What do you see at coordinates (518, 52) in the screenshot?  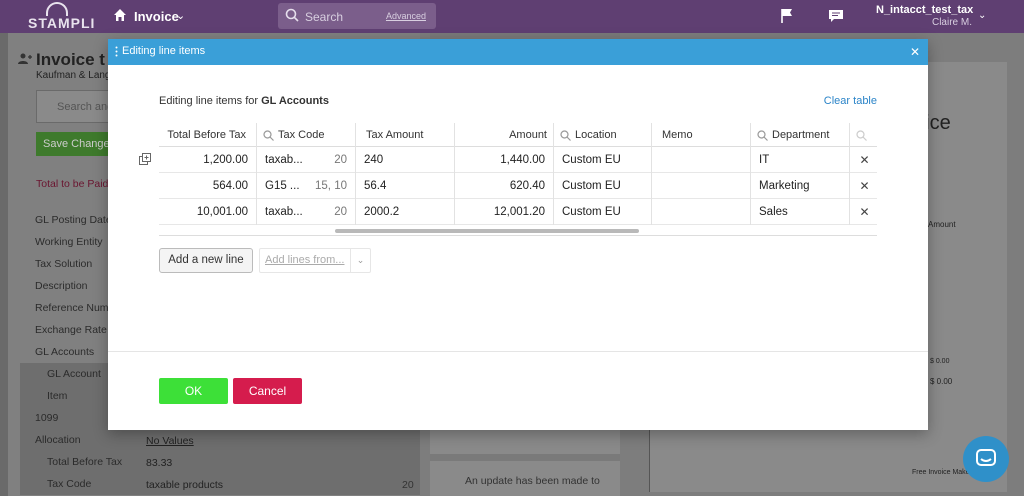 I see `dialog-header: Editing line items ✕` at bounding box center [518, 52].